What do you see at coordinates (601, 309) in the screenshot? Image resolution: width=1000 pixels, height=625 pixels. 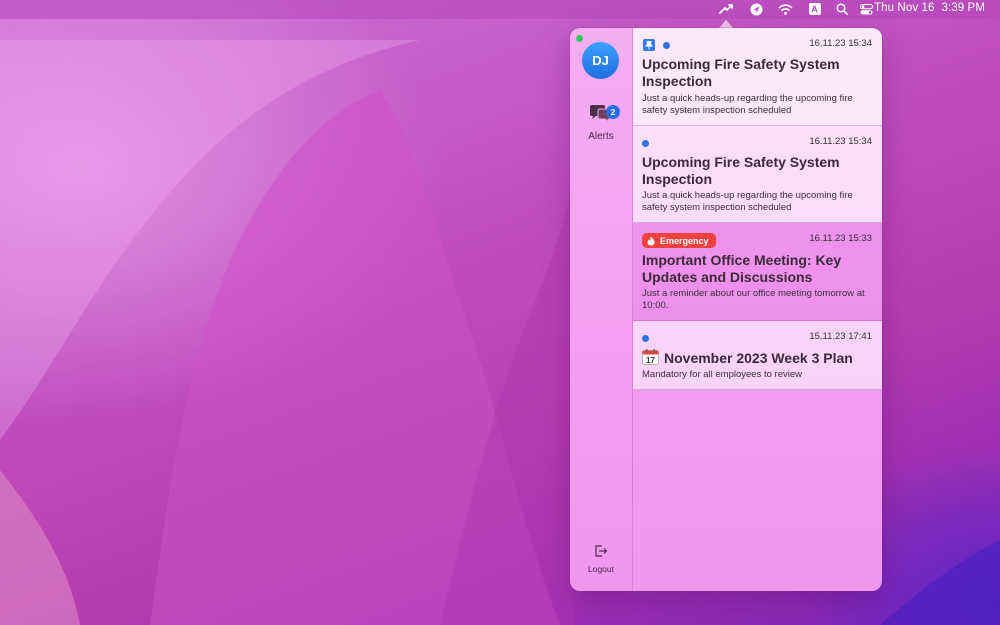 I see `sidebar: DJ 2 Alerts Logout` at bounding box center [601, 309].